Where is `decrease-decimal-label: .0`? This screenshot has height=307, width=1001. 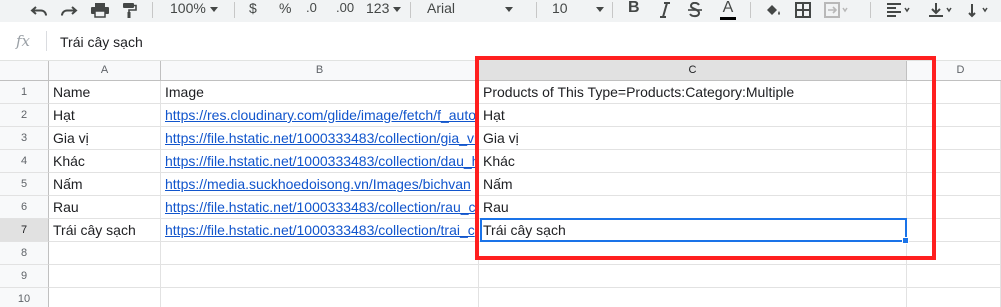
decrease-decimal-label: .0 is located at coordinates (311, 7).